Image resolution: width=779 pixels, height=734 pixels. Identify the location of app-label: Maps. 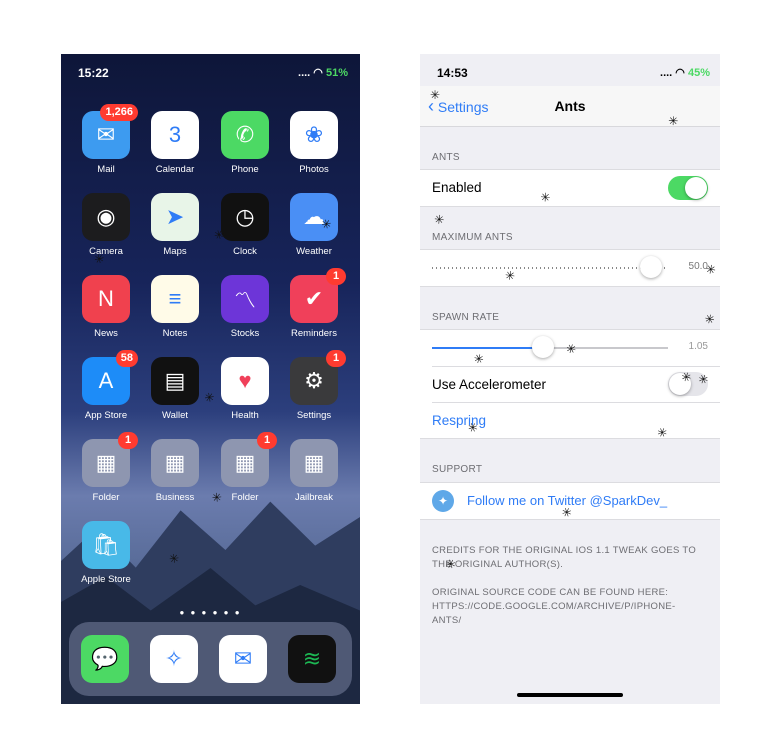
(175, 251).